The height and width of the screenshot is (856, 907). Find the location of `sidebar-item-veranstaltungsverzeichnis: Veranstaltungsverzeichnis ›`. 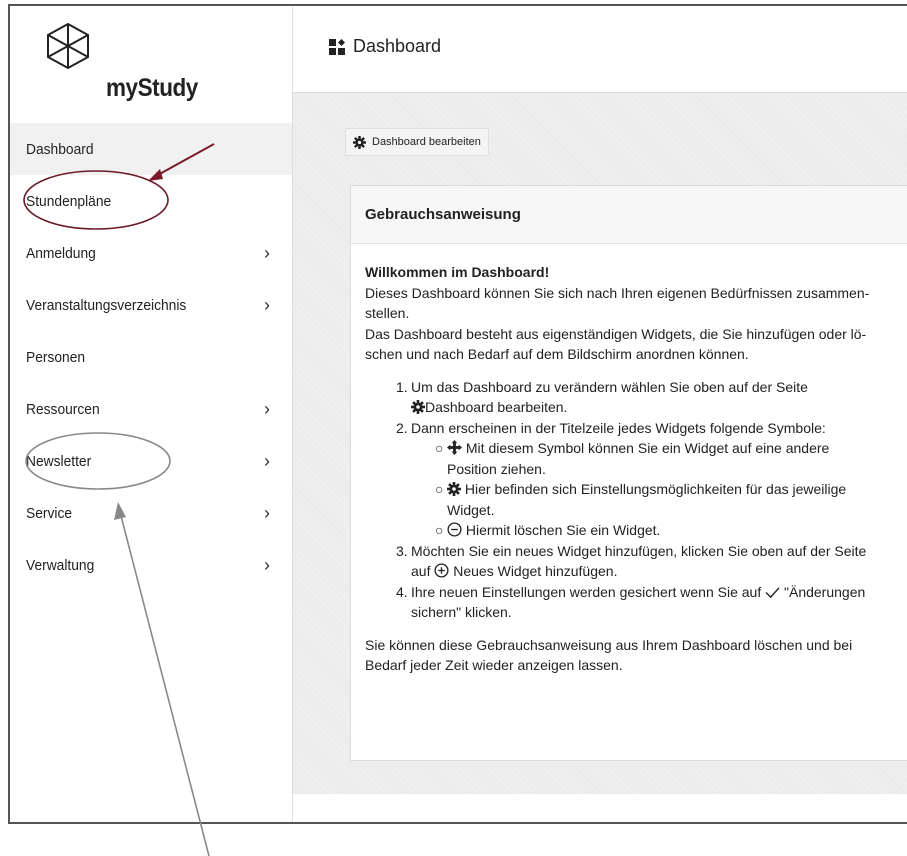

sidebar-item-veranstaltungsverzeichnis: Veranstaltungsverzeichnis › is located at coordinates (151, 305).